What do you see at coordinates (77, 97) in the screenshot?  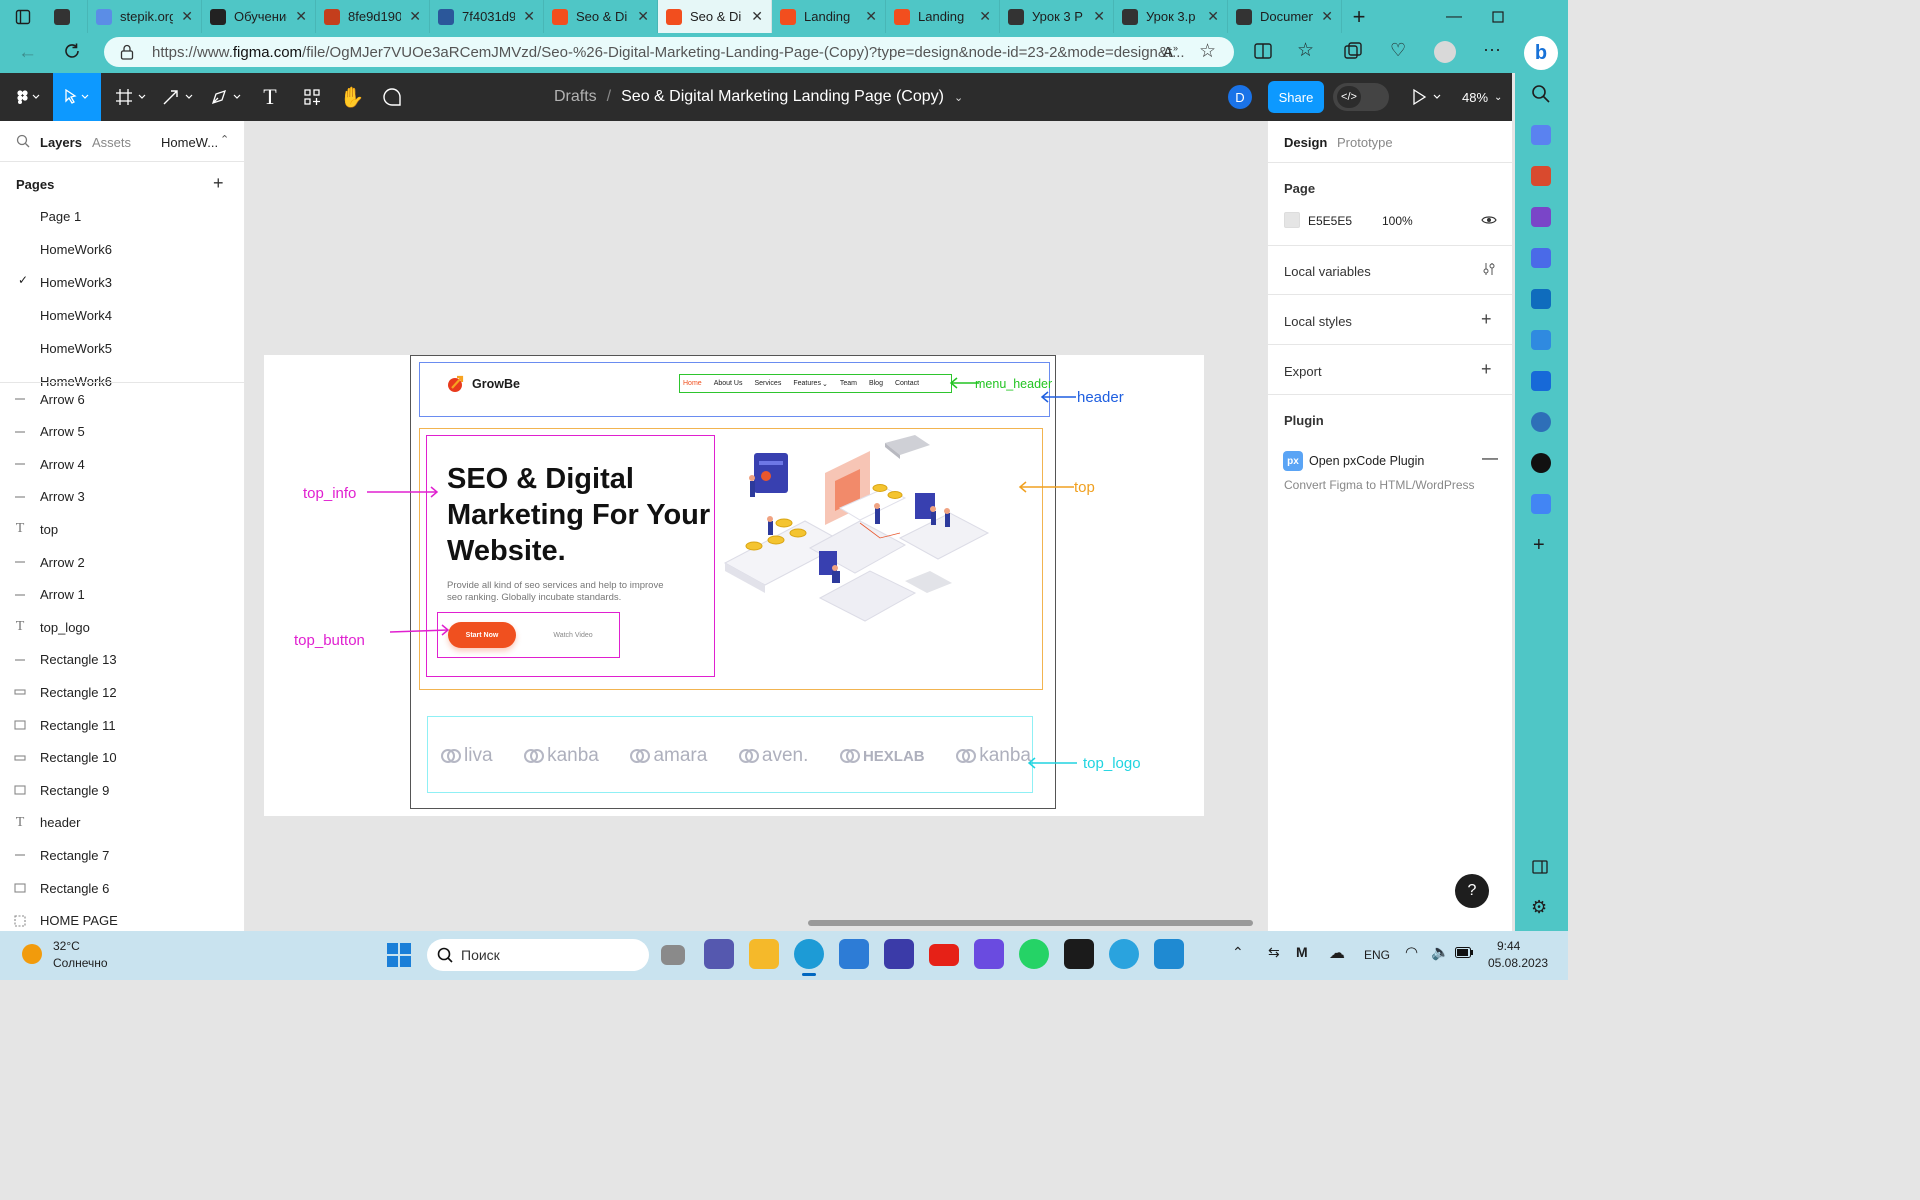 I see `move-tool-icon` at bounding box center [77, 97].